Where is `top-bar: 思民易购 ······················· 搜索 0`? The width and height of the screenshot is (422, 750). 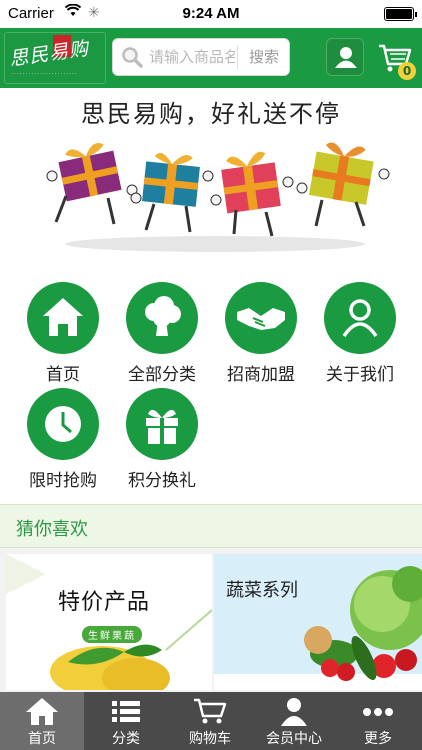
top-bar: 思民易购 ······················· 搜索 0 is located at coordinates (211, 58).